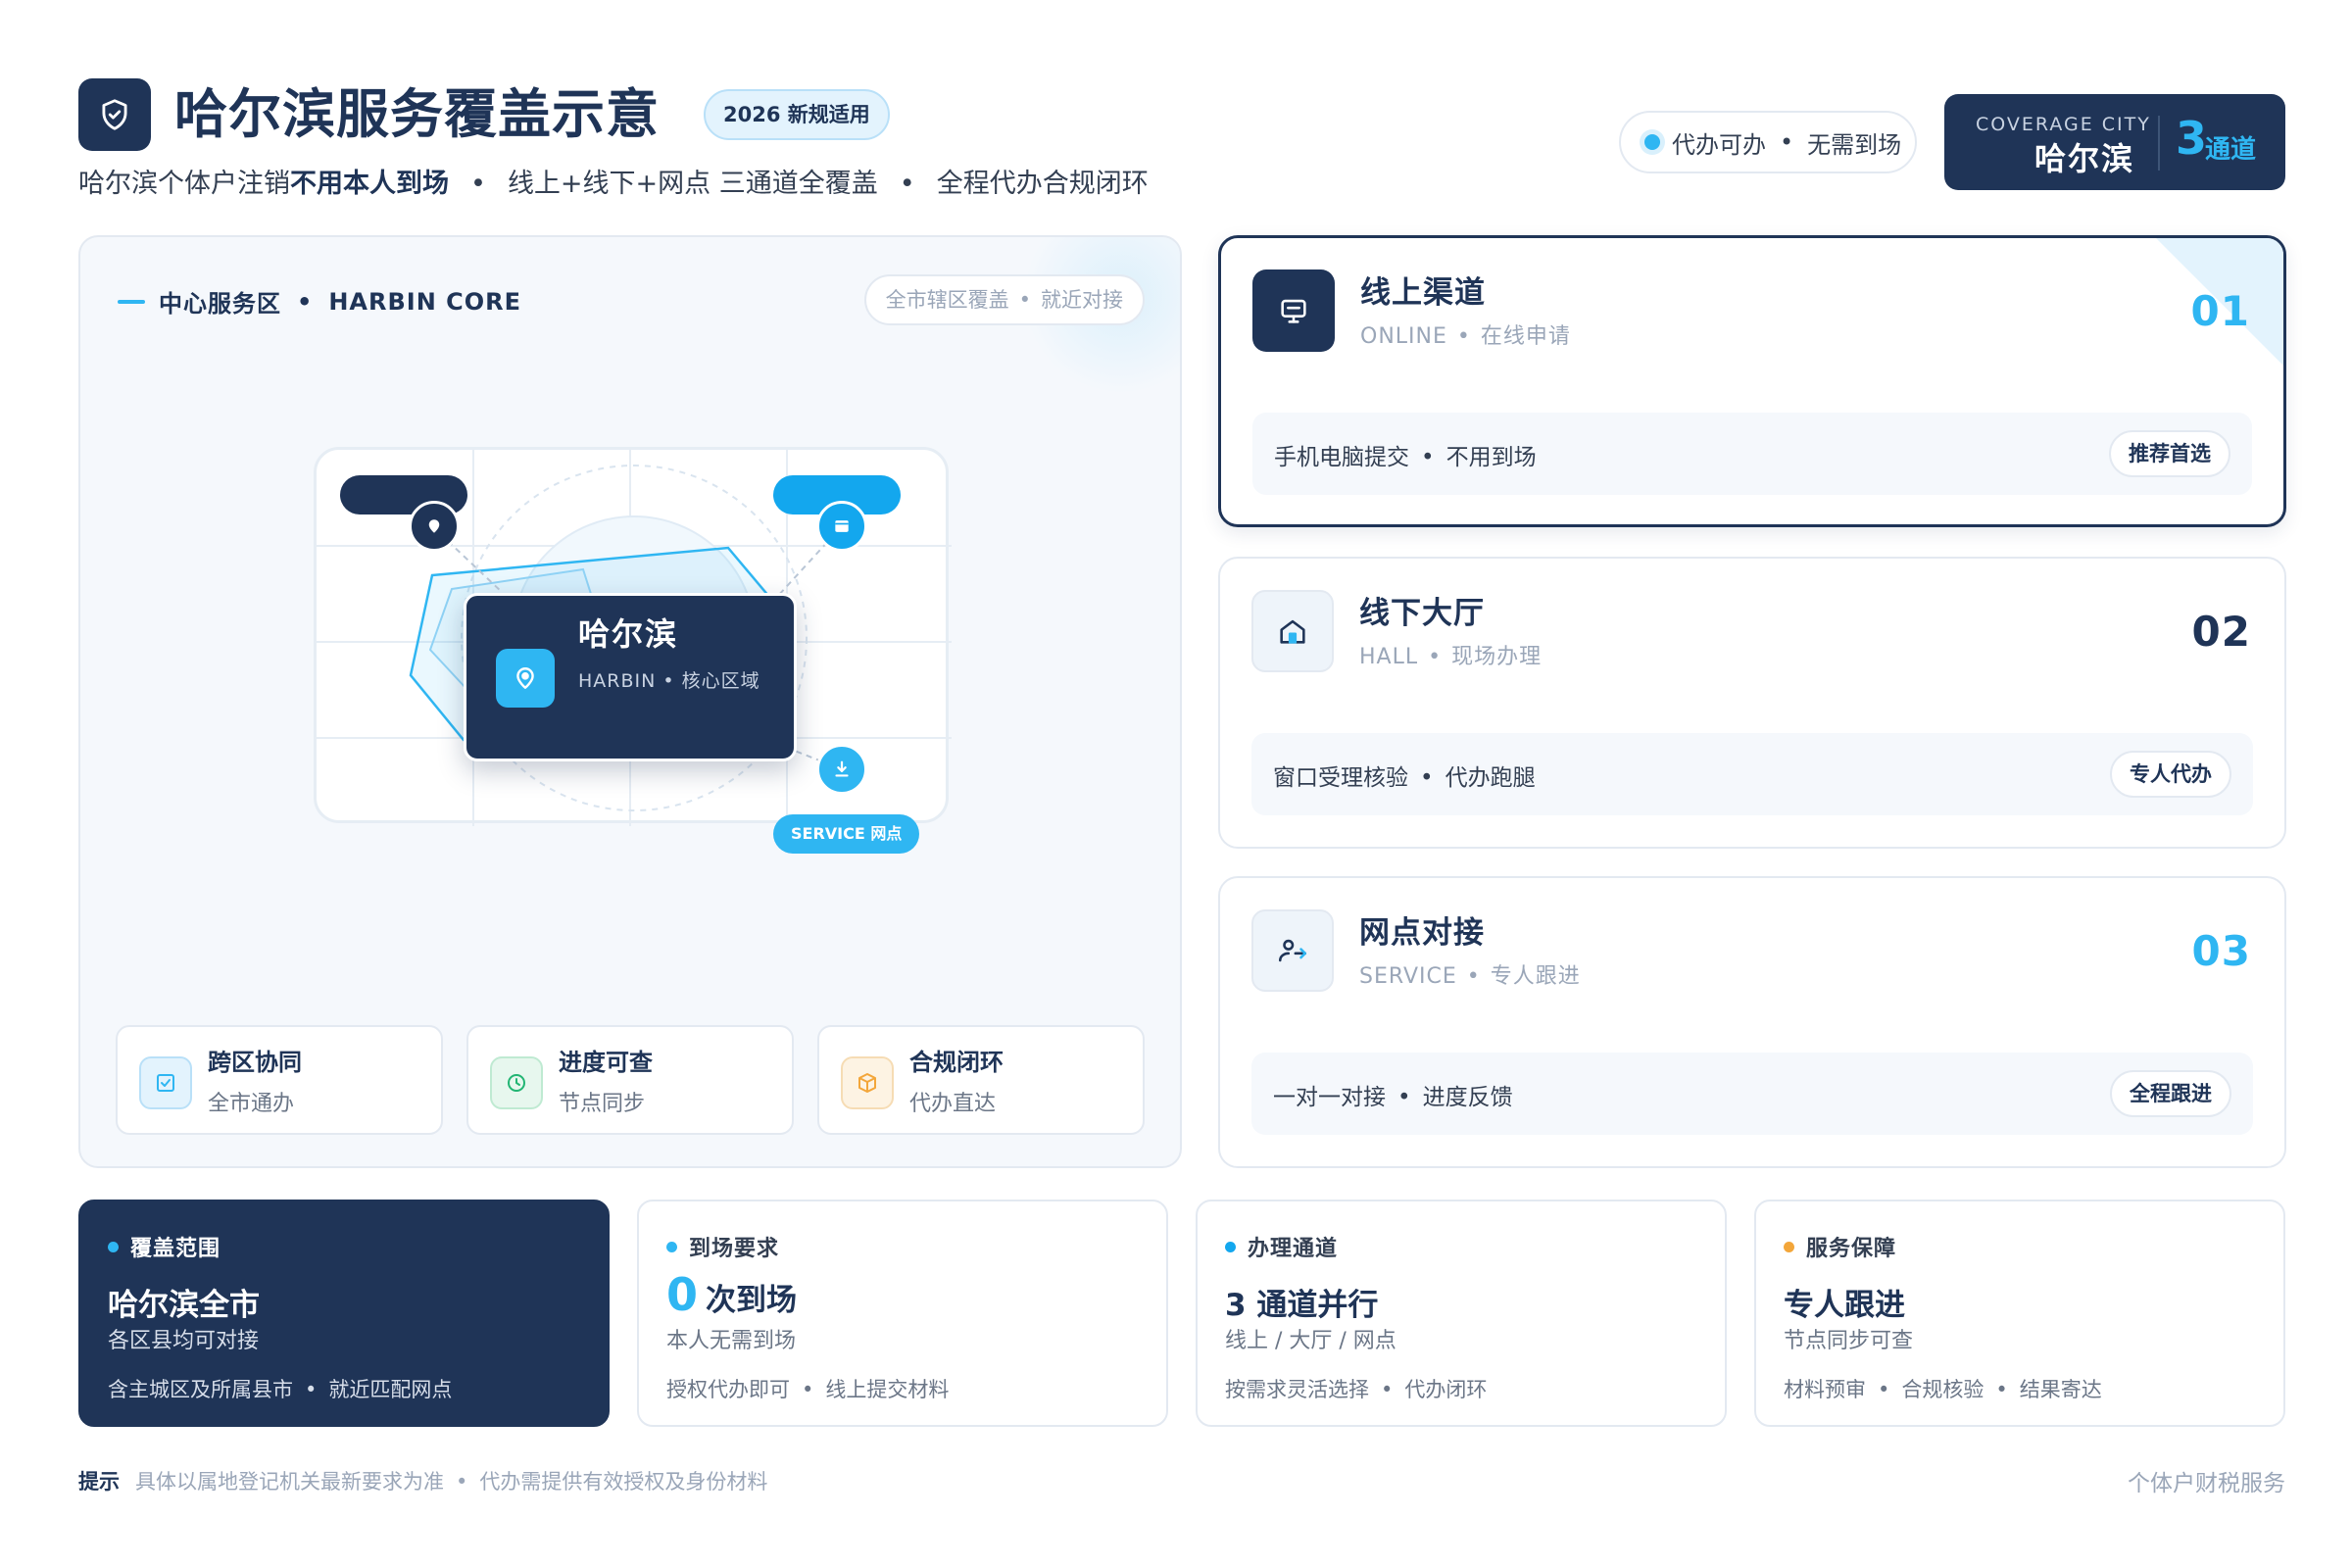 This screenshot has height=1568, width=2352. What do you see at coordinates (279, 1080) in the screenshot?
I see `feature-card-cross-district: 跨区协同 全市通办` at bounding box center [279, 1080].